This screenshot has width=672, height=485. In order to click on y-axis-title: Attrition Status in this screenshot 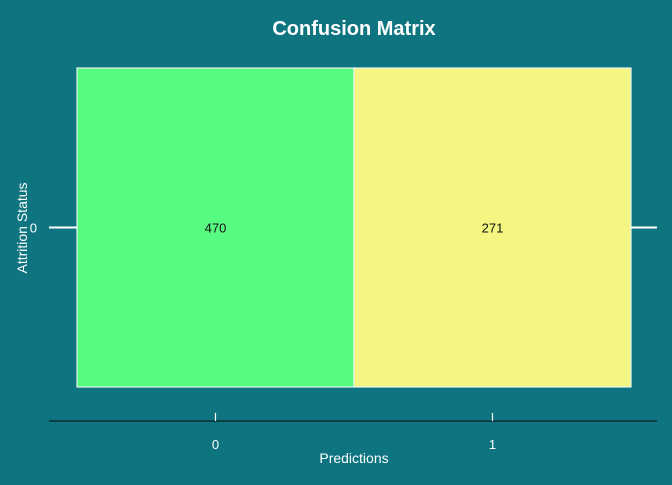, I will do `click(22, 227)`.